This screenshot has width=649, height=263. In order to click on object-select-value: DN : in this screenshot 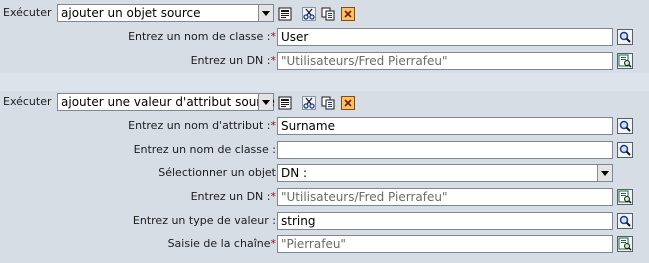, I will do `click(294, 173)`.